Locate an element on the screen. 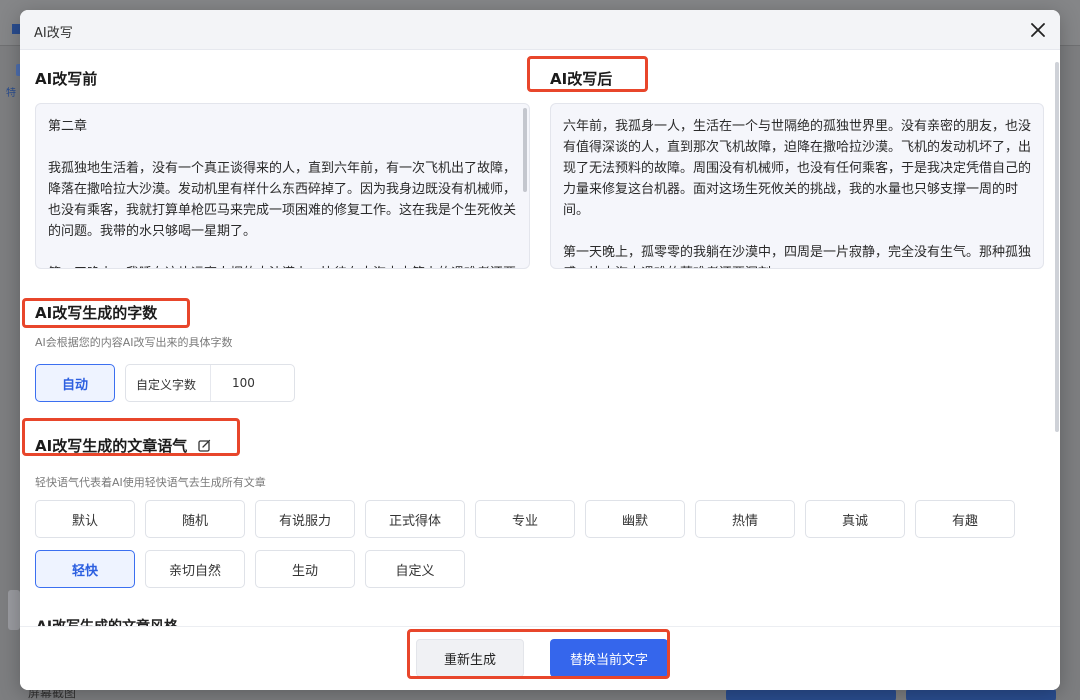 This screenshot has width=1080, height=700. edit-icon is located at coordinates (204, 445).